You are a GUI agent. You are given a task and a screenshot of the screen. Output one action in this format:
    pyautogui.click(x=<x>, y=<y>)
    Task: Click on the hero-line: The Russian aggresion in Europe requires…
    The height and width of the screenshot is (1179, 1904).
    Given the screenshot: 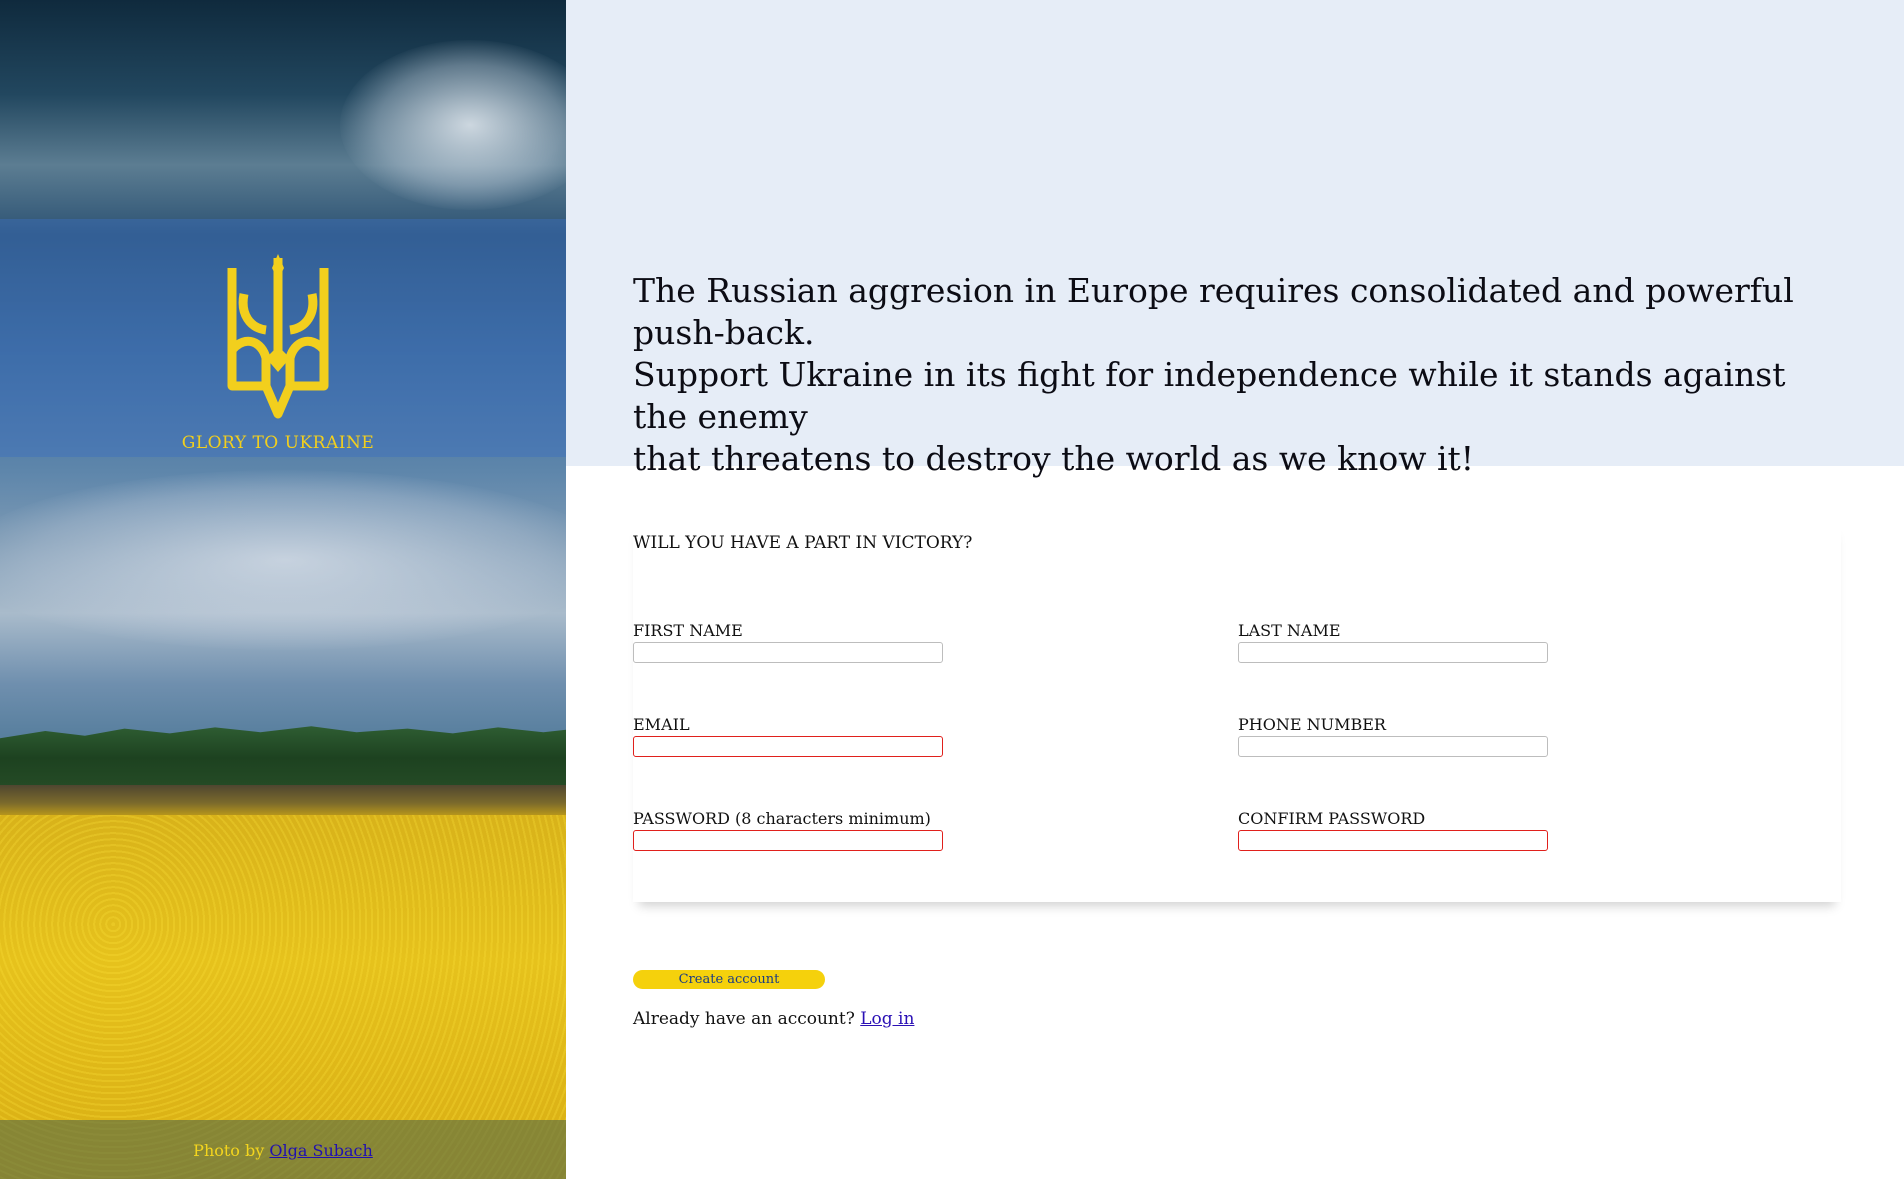 What is the action you would take?
    pyautogui.click(x=1213, y=311)
    